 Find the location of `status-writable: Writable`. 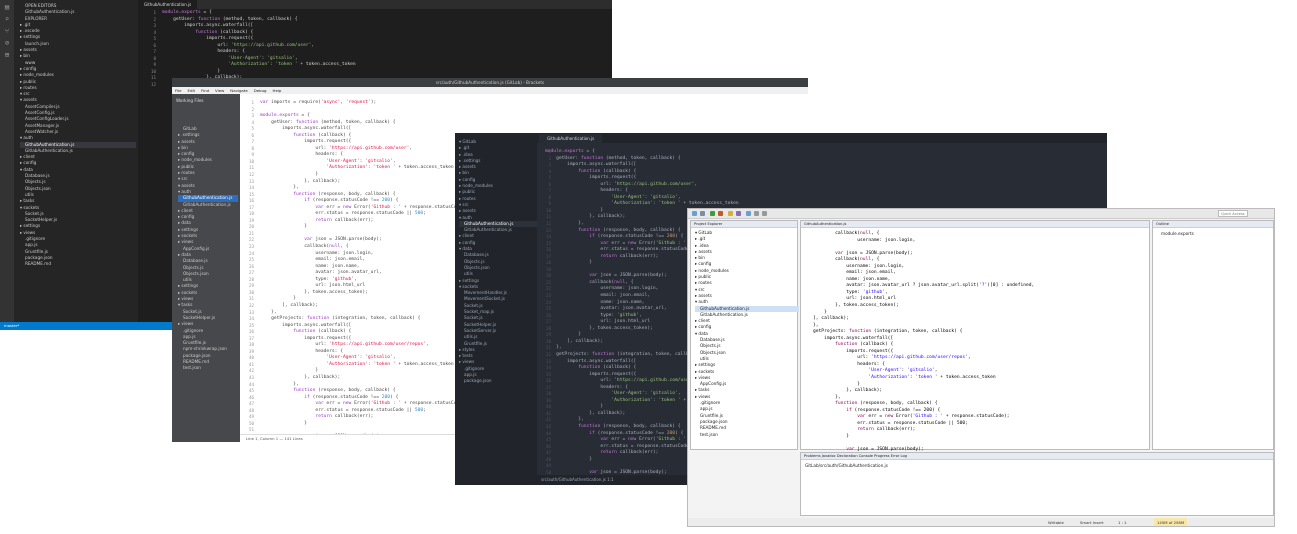

status-writable: Writable is located at coordinates (1056, 522).